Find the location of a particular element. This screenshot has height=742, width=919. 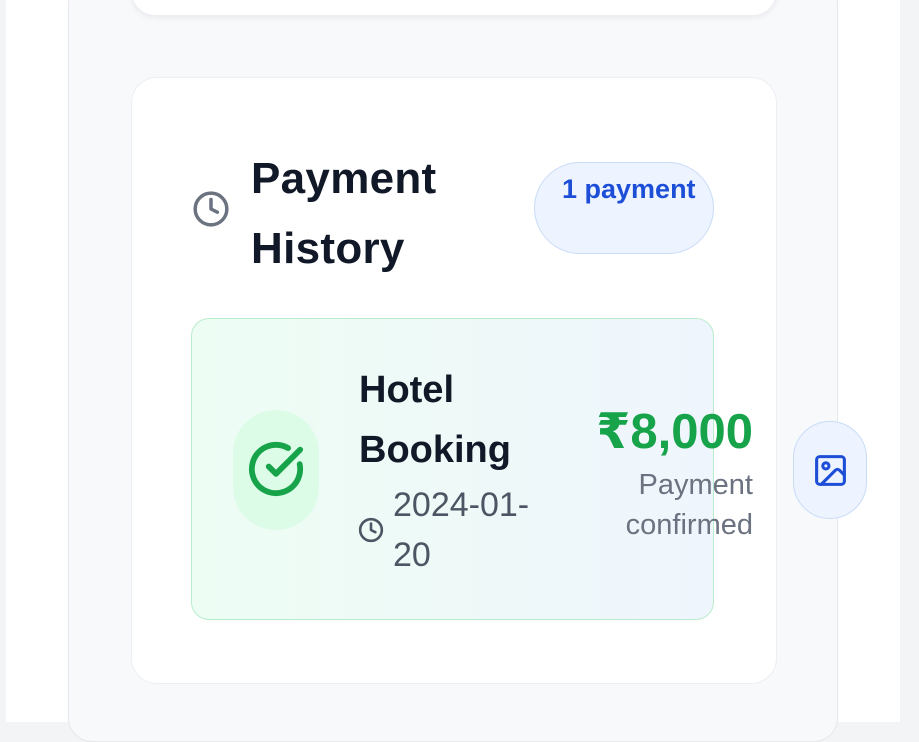

payment-status: Payment confirmed is located at coordinates (666, 505).